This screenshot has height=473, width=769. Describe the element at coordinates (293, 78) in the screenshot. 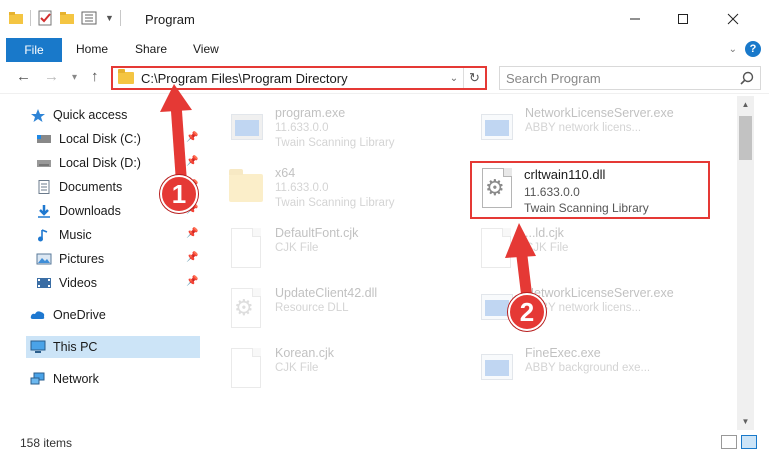

I see `address-path: C:\Program Files\Program Directory` at that location.